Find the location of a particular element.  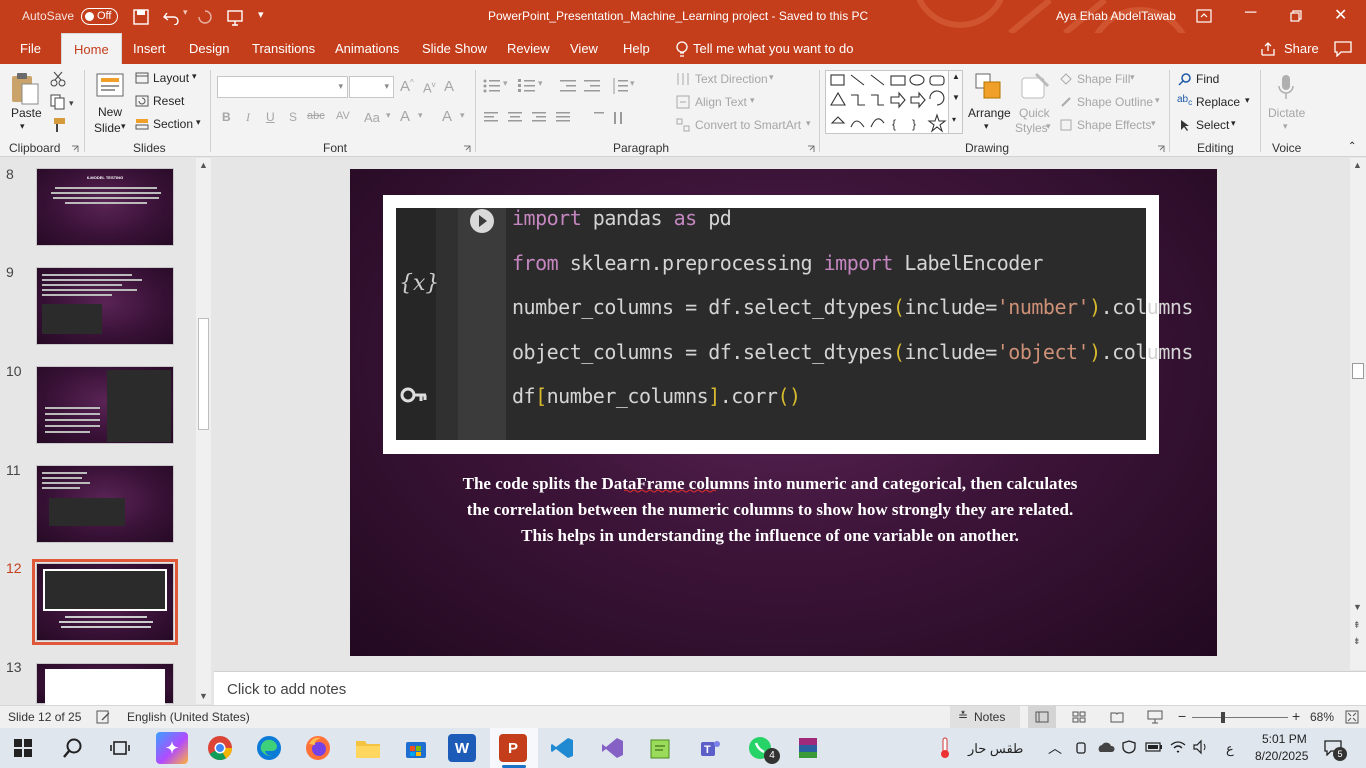

select-icon is located at coordinates (1185, 125).